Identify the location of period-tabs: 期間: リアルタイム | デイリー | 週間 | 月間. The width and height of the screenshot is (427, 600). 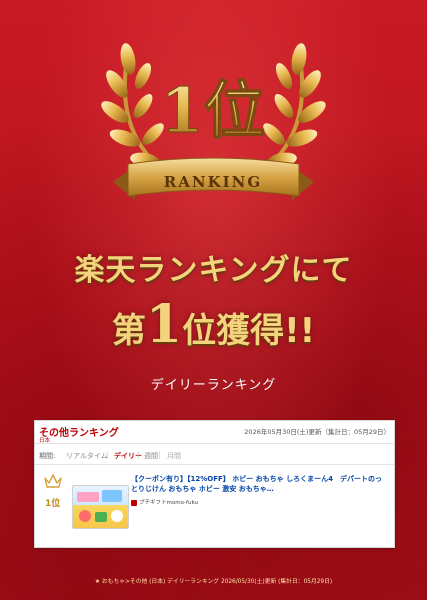
(214, 454).